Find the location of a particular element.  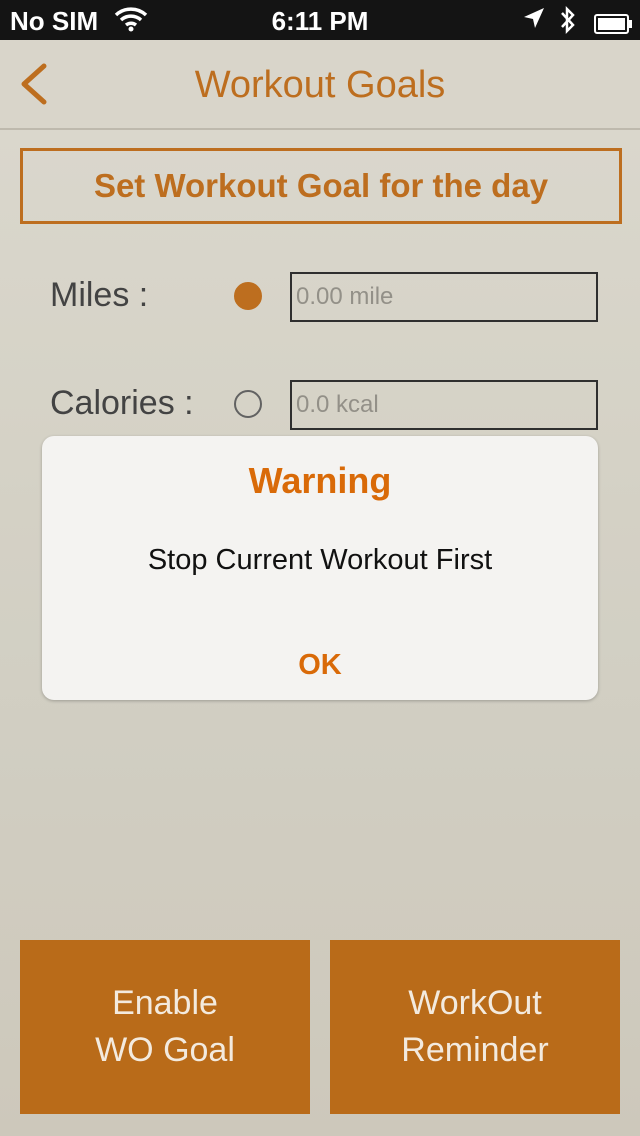

alert-message: Stop Current Workout First is located at coordinates (320, 560).